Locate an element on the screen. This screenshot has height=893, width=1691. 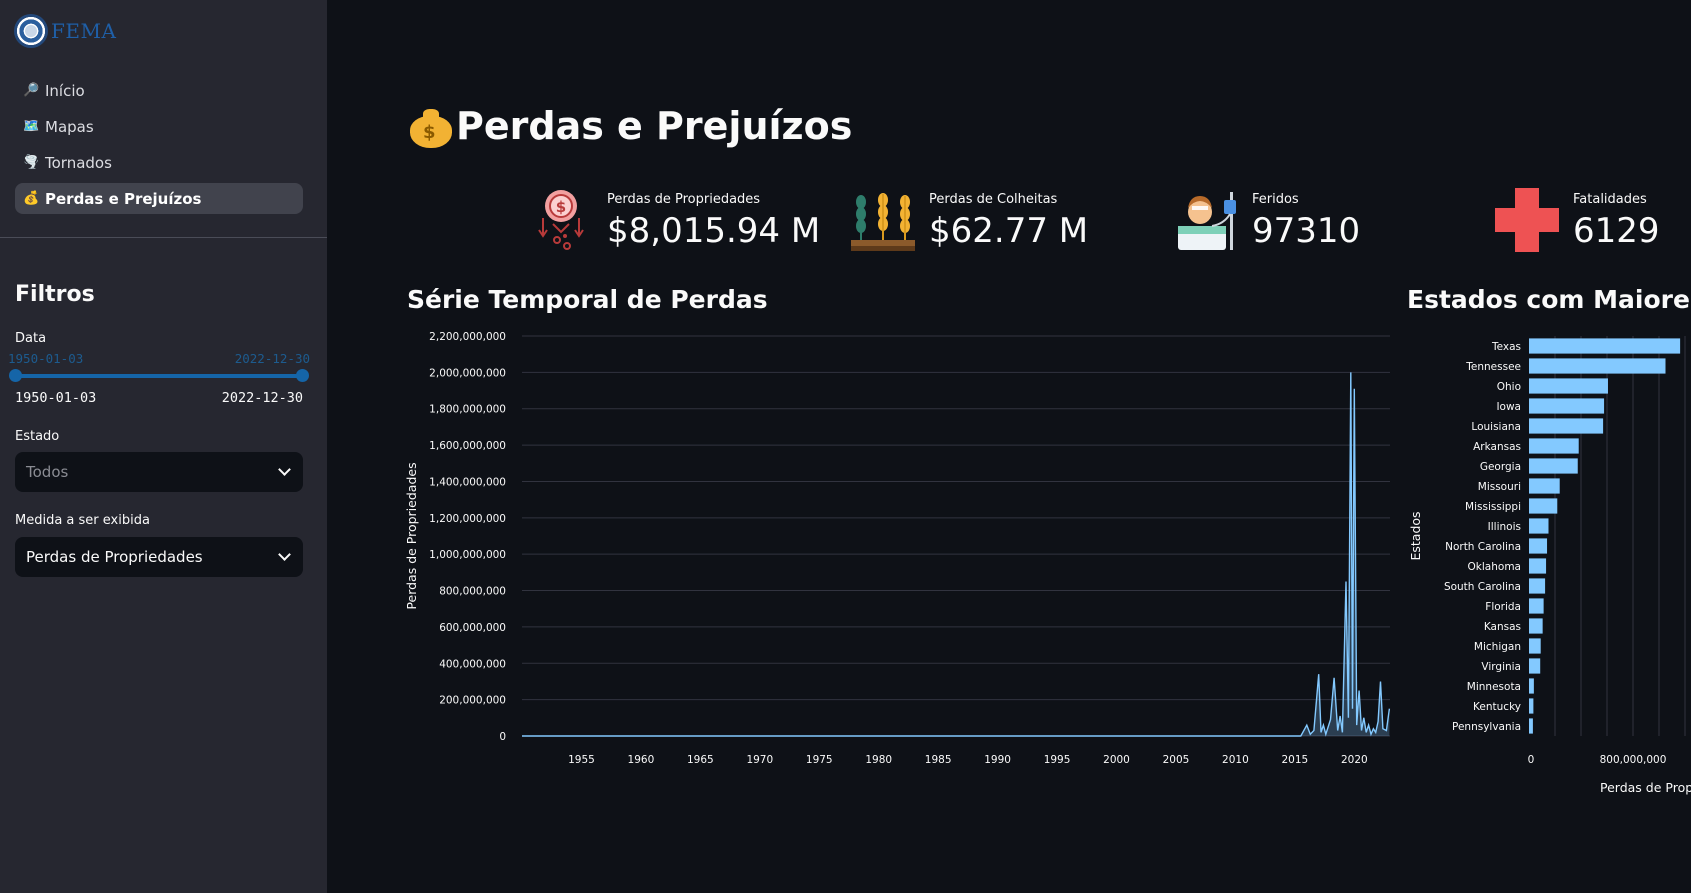
date-start-thumb-value: 1950-01-03 is located at coordinates (46, 358).